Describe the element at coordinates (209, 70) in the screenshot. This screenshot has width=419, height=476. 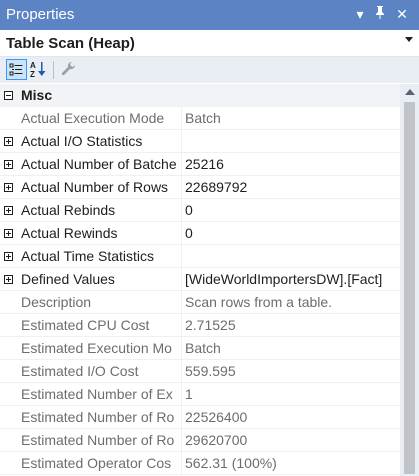
I see `properties-toolbar: A Z` at that location.